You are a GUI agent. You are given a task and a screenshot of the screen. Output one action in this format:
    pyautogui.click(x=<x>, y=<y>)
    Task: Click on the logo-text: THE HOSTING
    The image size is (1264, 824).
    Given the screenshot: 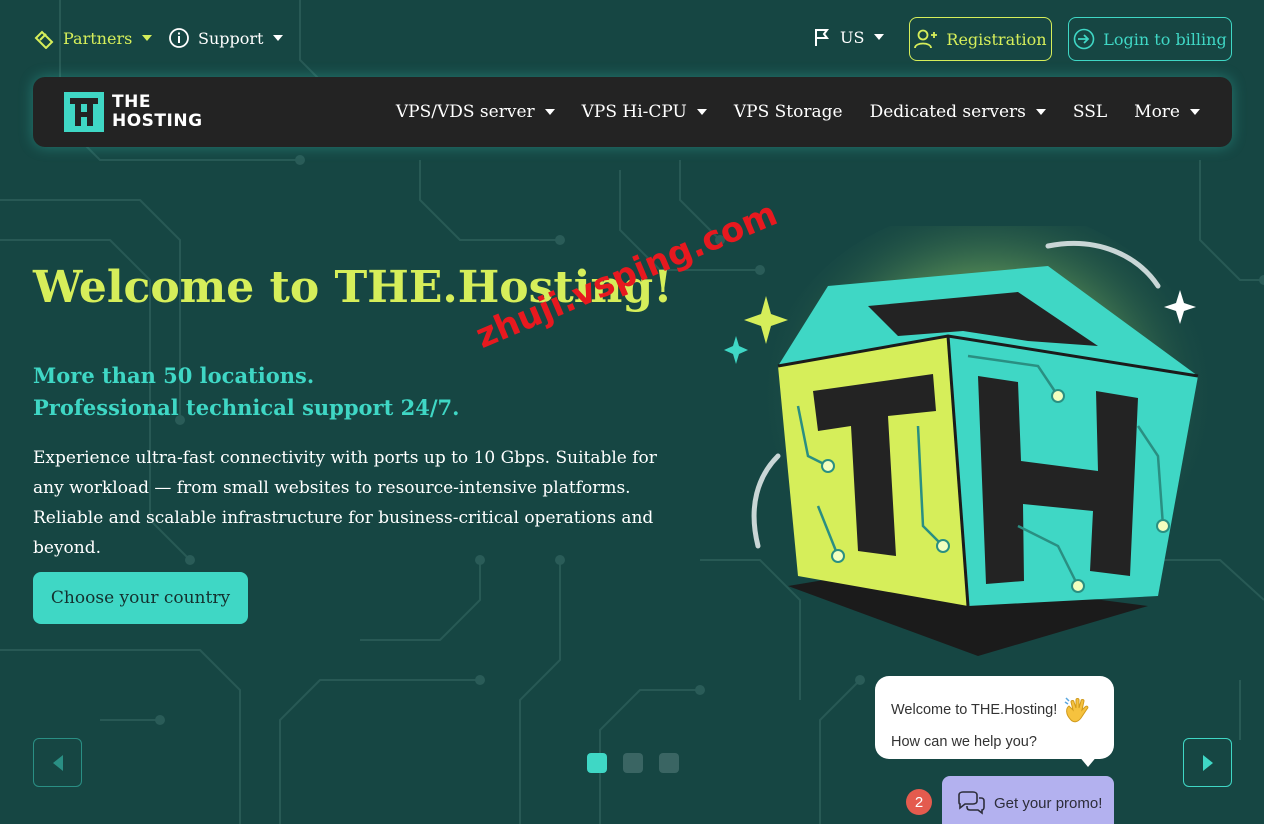 What is the action you would take?
    pyautogui.click(x=157, y=112)
    